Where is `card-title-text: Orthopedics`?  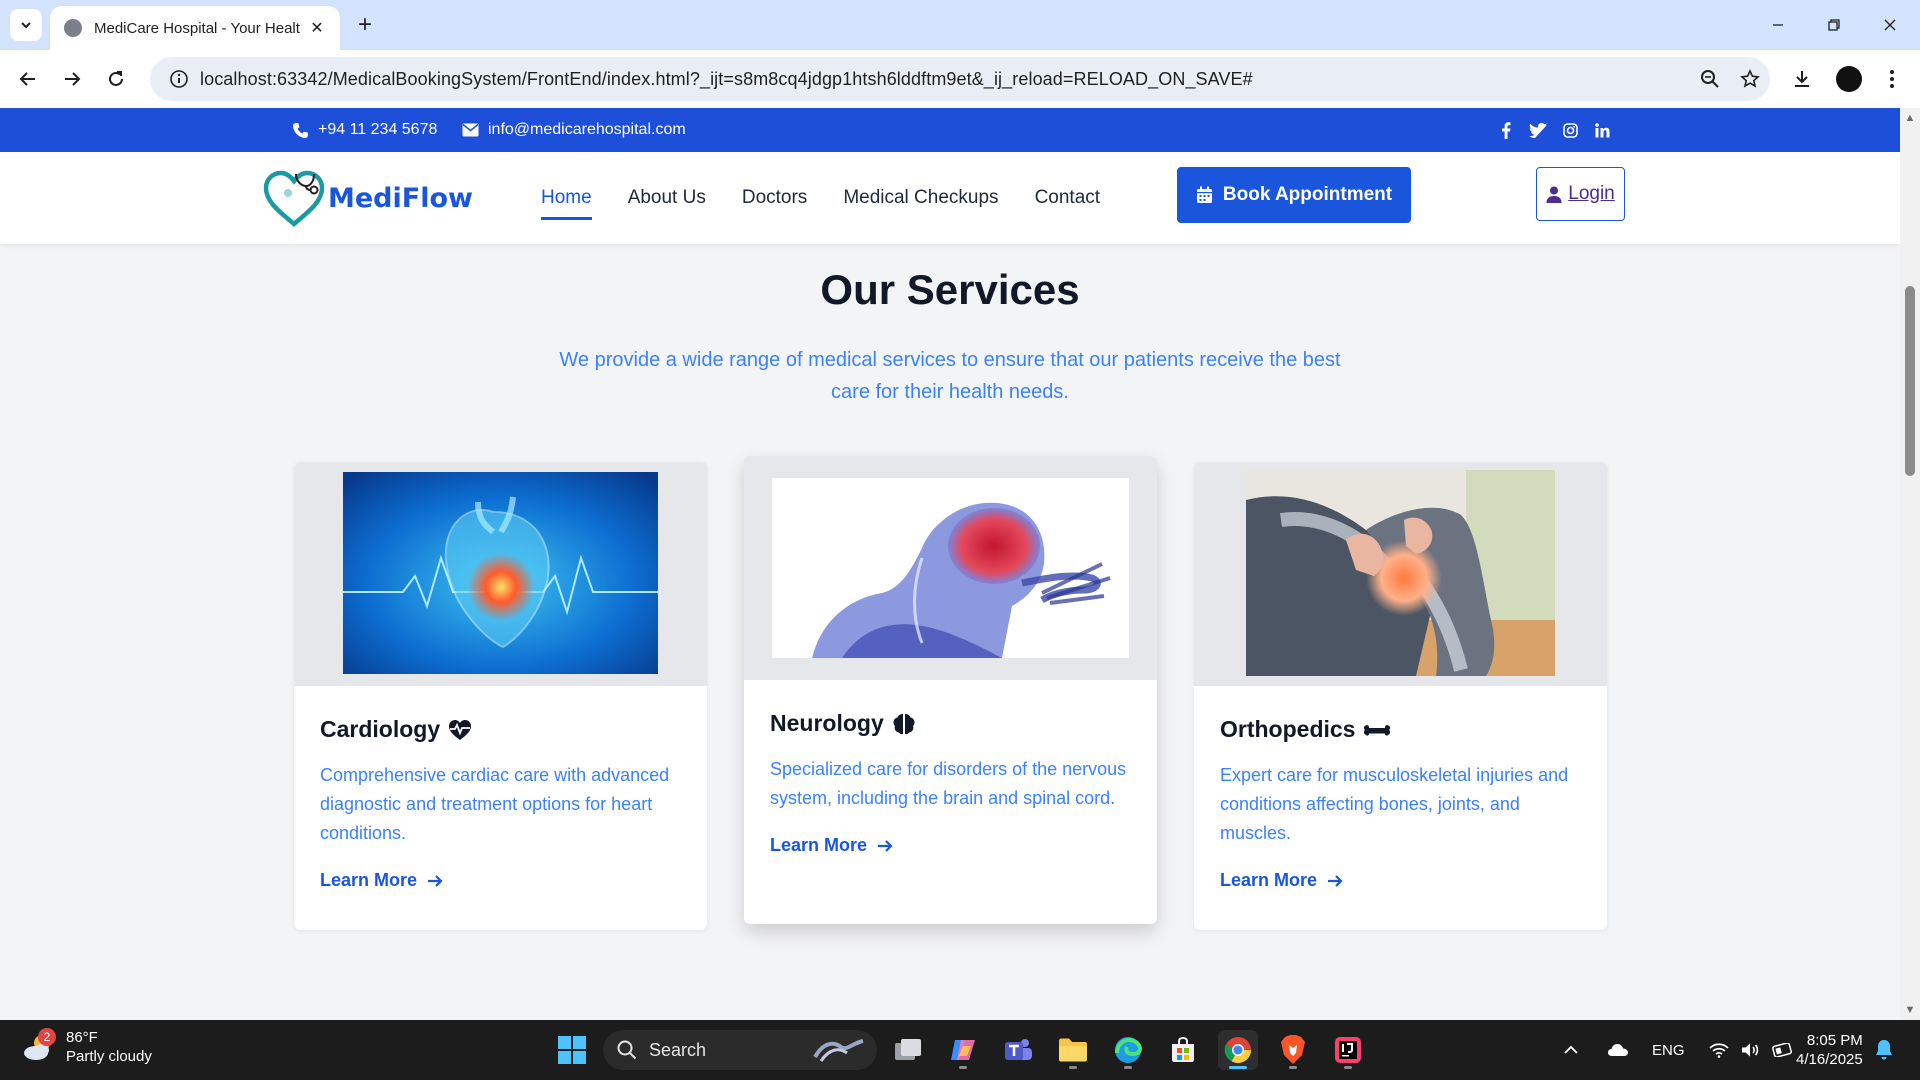
card-title-text: Orthopedics is located at coordinates (1288, 729).